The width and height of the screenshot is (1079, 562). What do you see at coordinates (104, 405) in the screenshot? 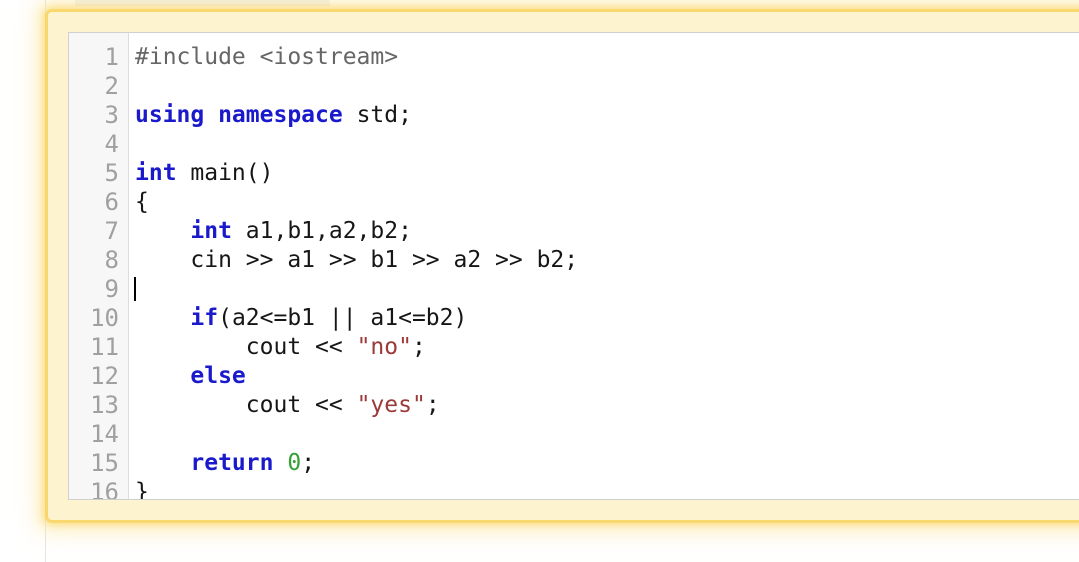
I see `line-number: 13` at bounding box center [104, 405].